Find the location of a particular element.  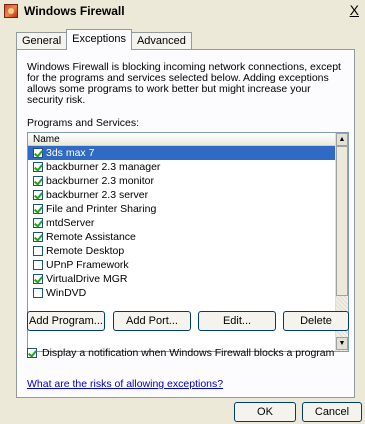

item-label: 3ds max 7 is located at coordinates (70, 153).